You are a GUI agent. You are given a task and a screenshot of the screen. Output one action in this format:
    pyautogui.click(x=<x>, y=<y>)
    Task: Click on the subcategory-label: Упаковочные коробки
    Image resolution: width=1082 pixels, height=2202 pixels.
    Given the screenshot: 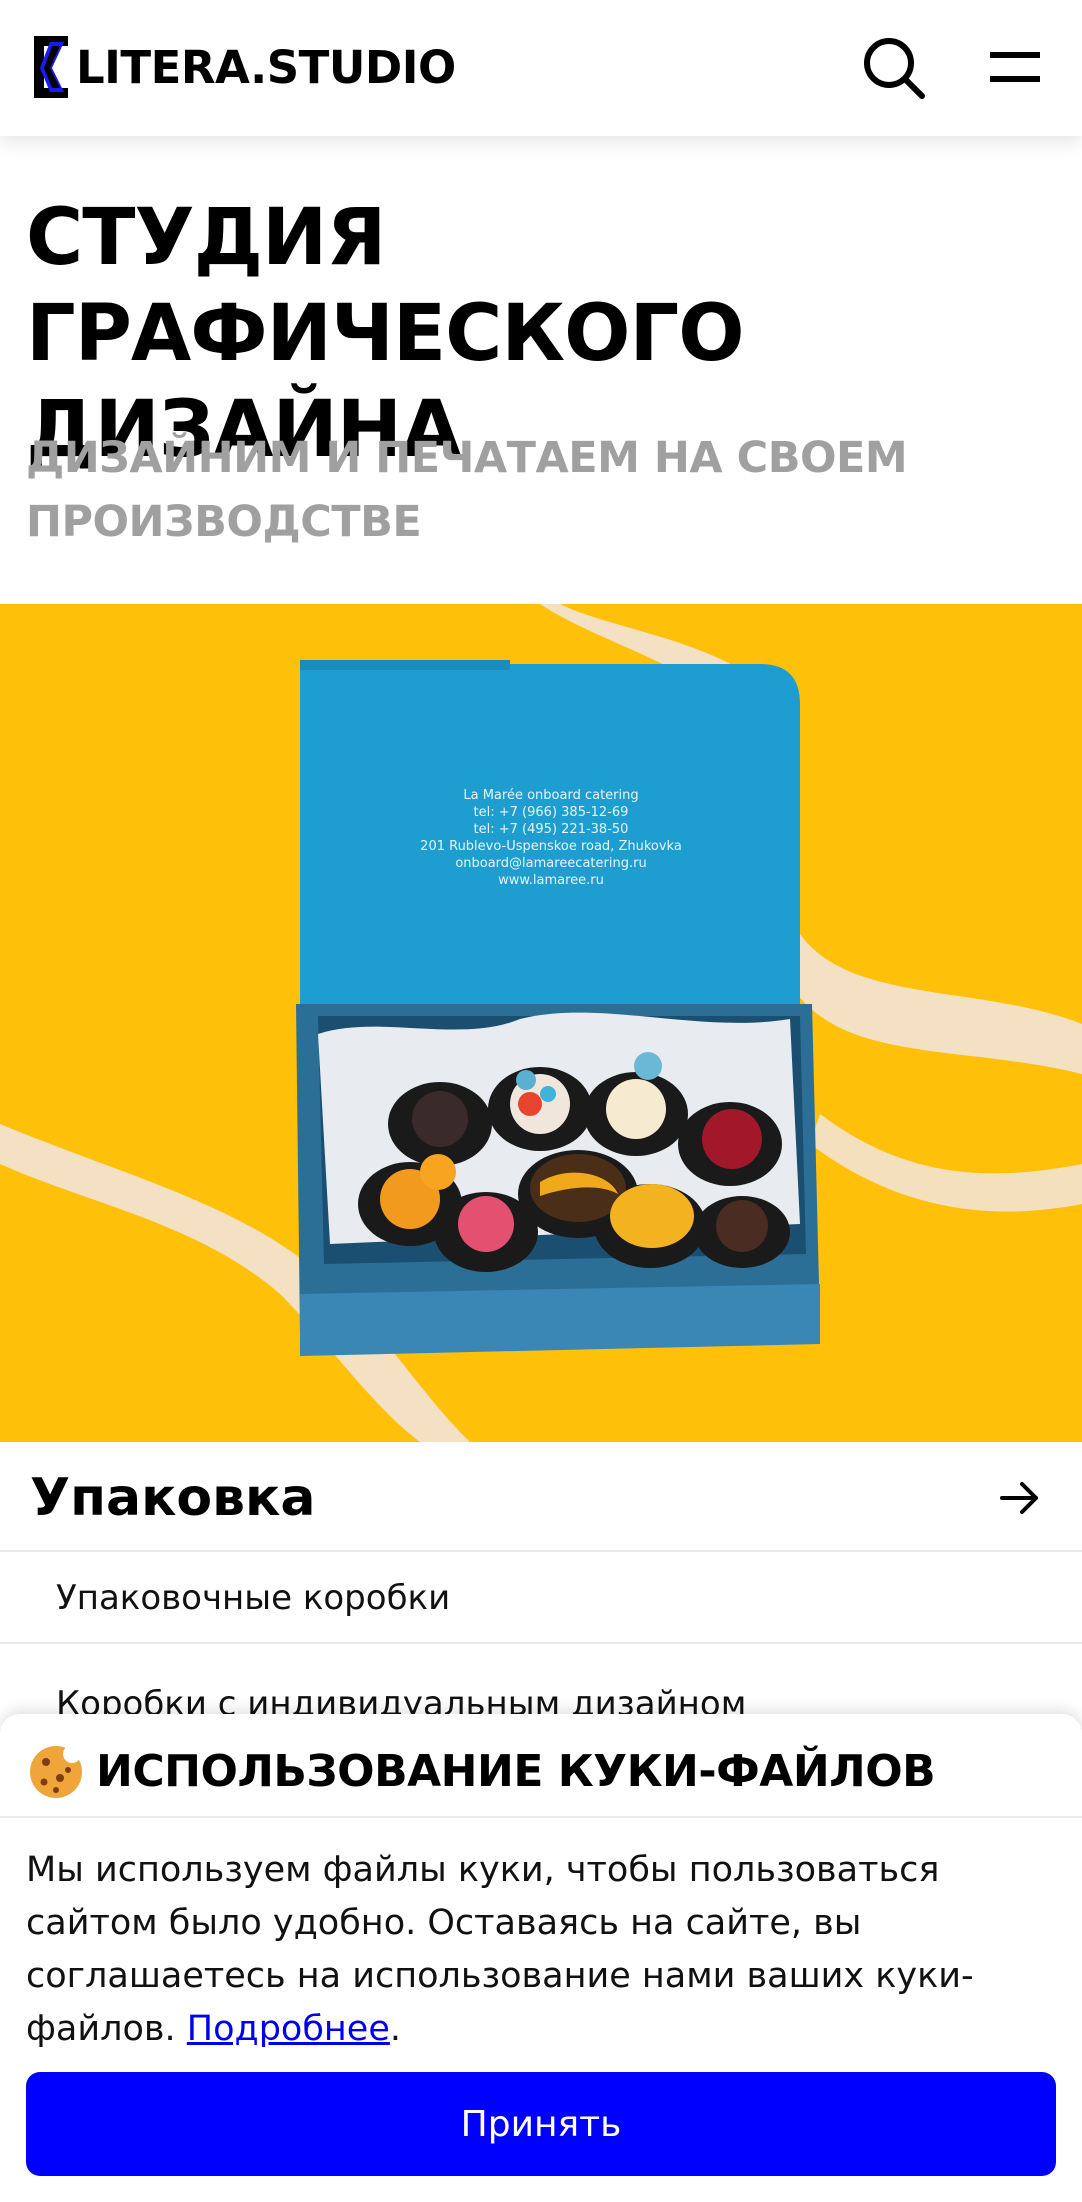 What is the action you would take?
    pyautogui.click(x=253, y=1598)
    